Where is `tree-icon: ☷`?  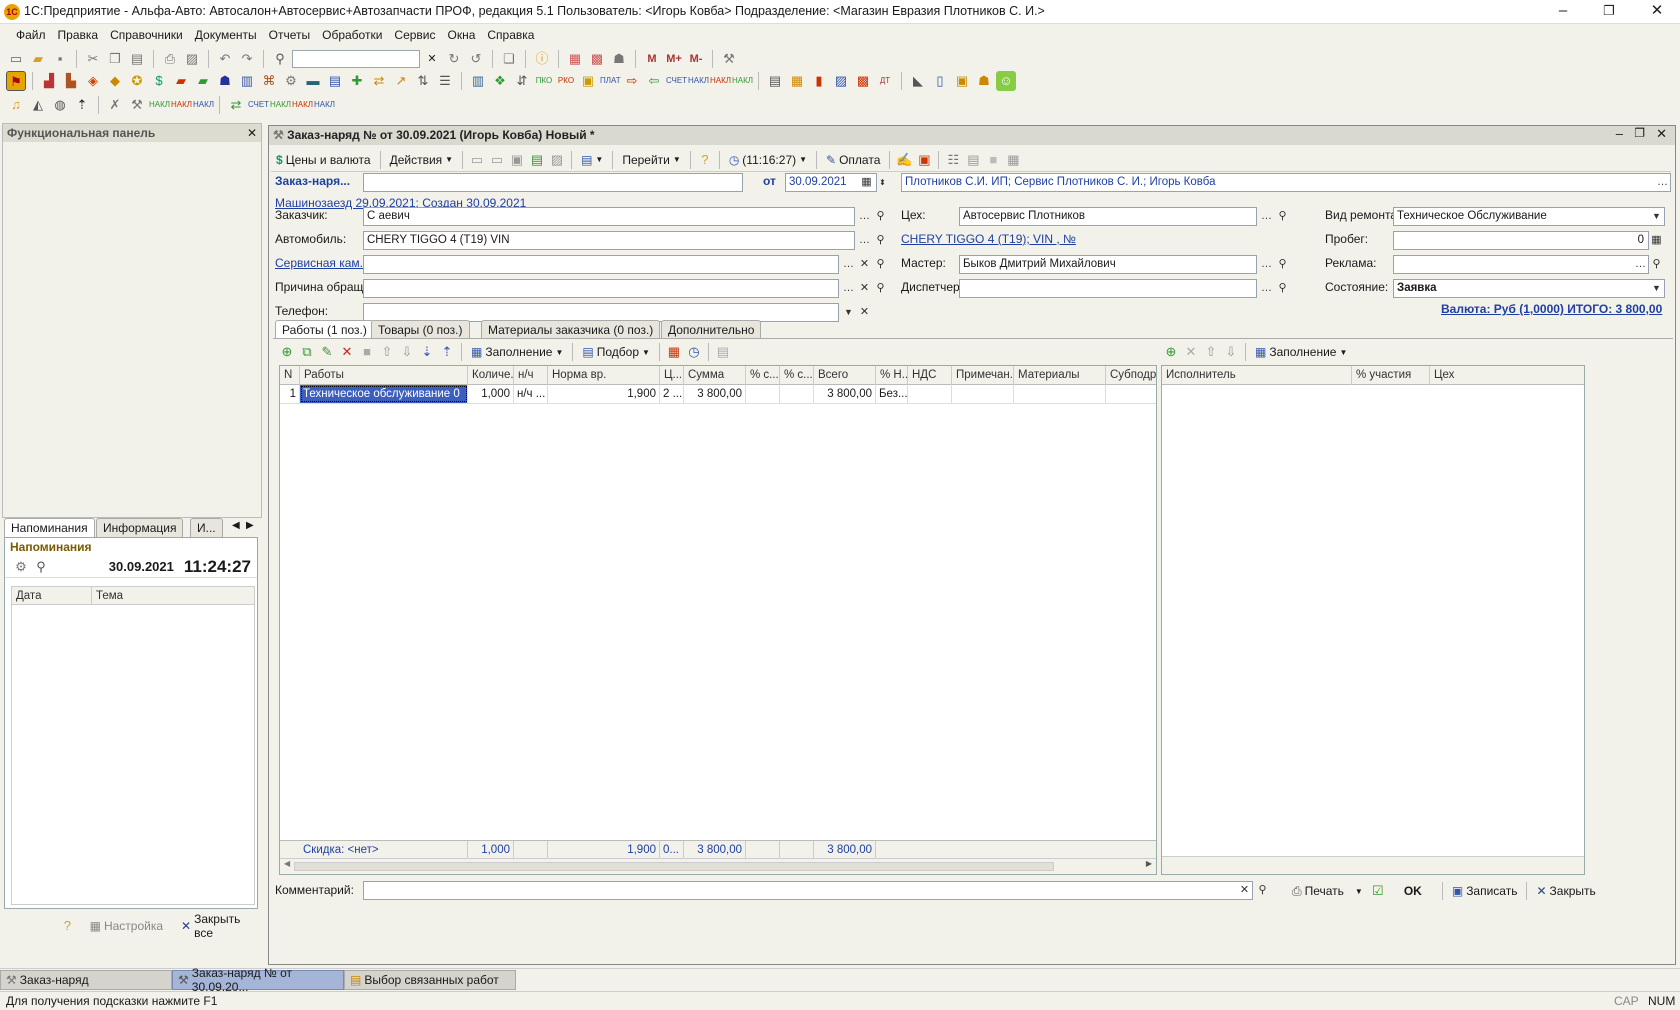 tree-icon: ☷ is located at coordinates (953, 160).